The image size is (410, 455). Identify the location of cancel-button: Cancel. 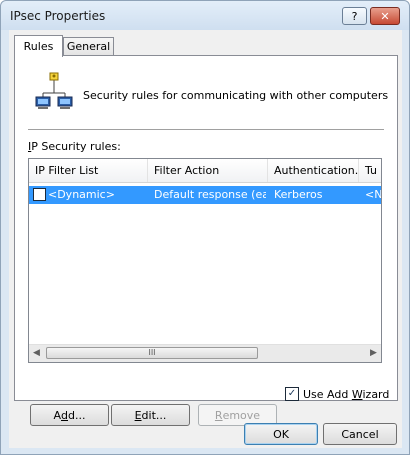
(360, 434).